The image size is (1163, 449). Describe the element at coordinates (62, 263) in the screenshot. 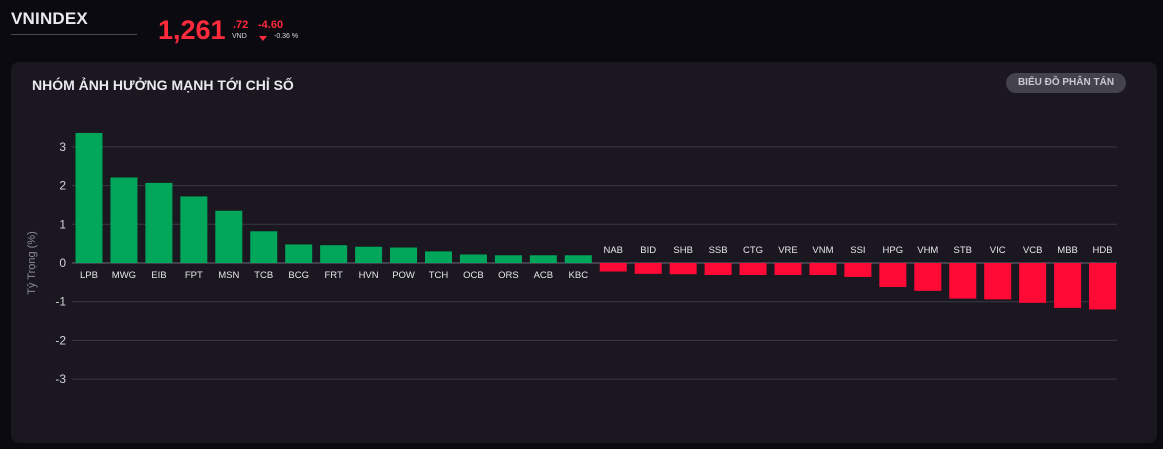

I see `y-tick-label: 0` at that location.